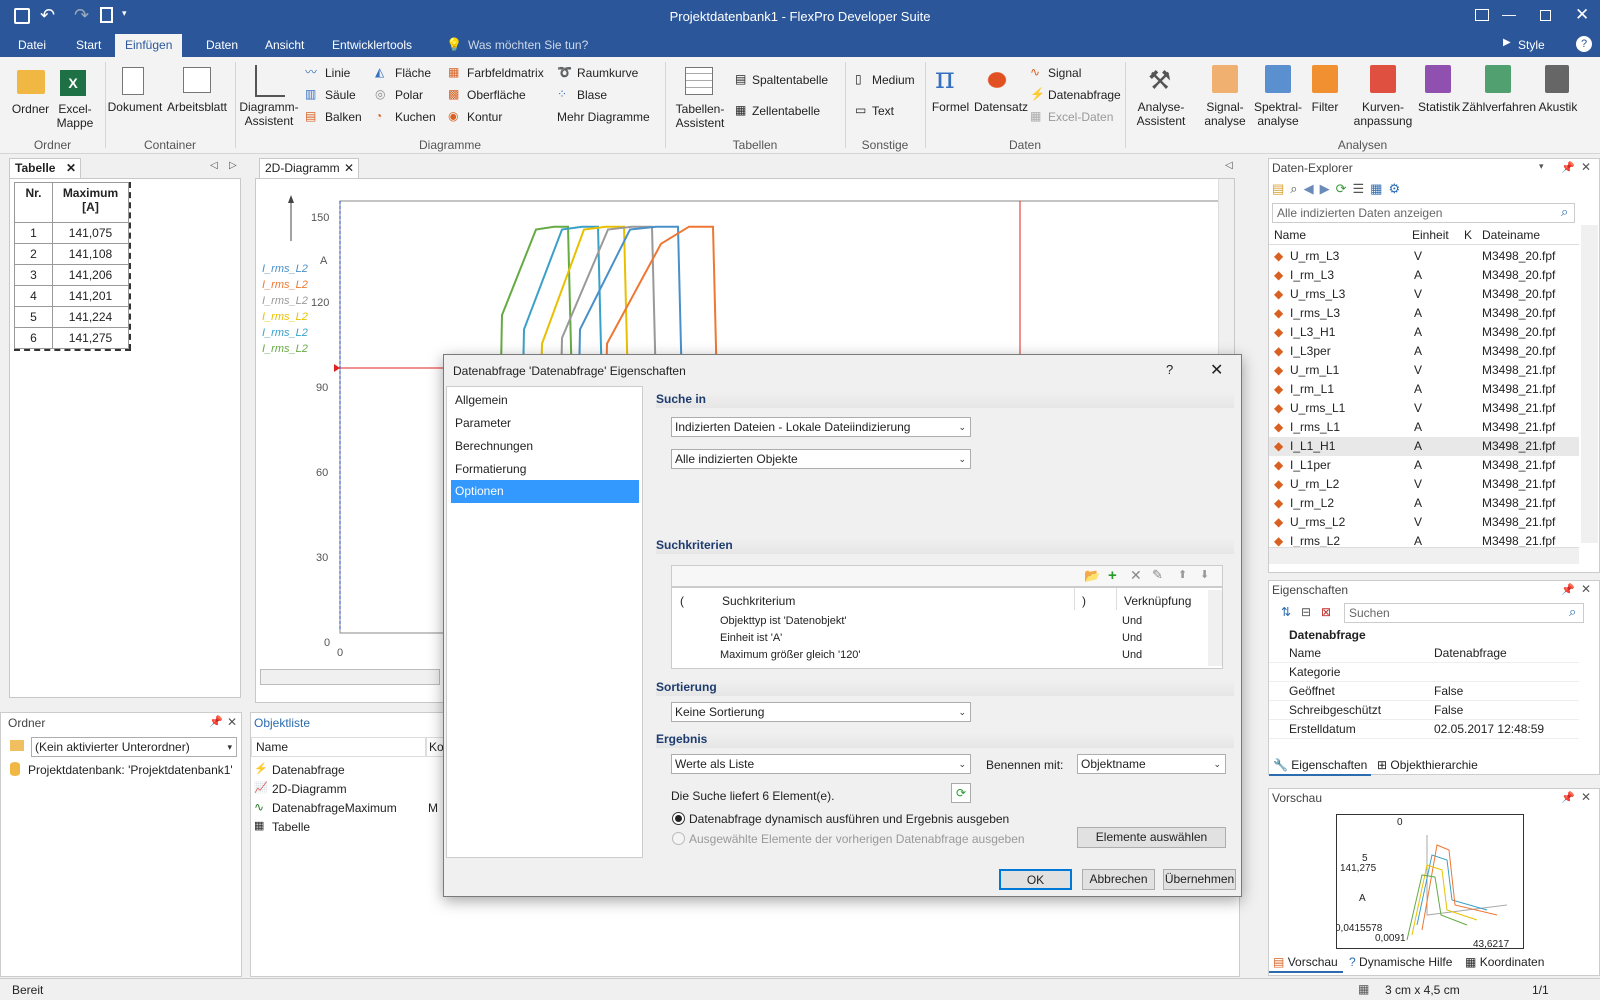 Image resolution: width=1600 pixels, height=1000 pixels. What do you see at coordinates (1509, 14) in the screenshot?
I see `minimize-icon: —` at bounding box center [1509, 14].